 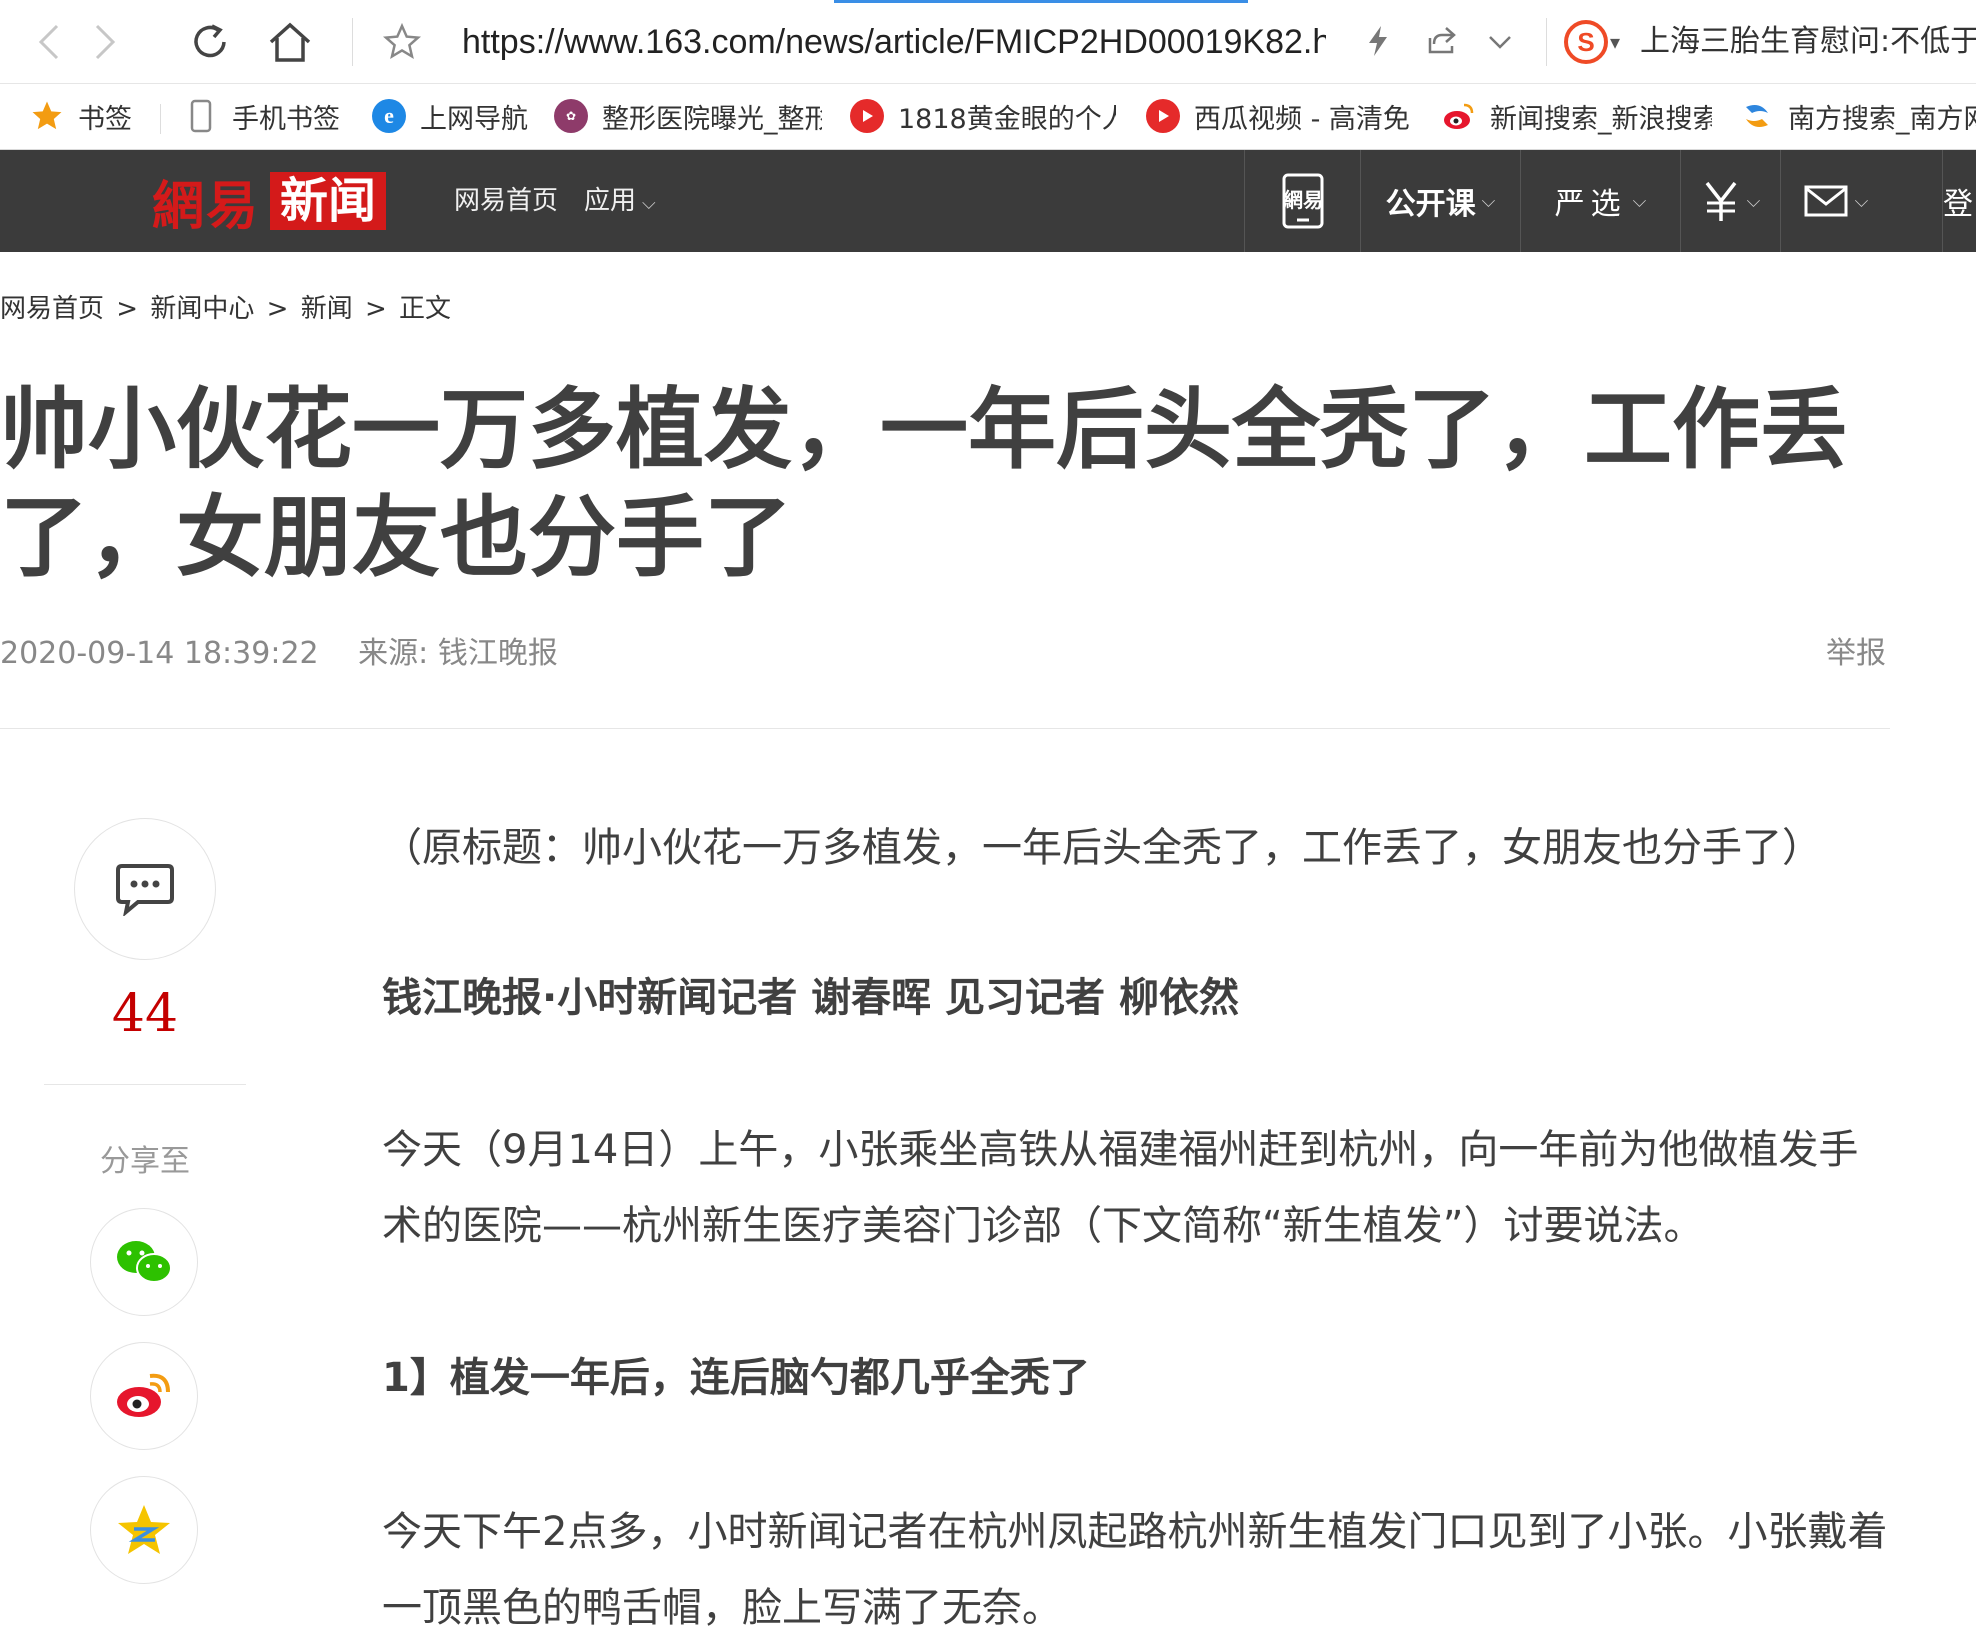 I want to click on bookmark-label: 上网导航, so click(x=474, y=119).